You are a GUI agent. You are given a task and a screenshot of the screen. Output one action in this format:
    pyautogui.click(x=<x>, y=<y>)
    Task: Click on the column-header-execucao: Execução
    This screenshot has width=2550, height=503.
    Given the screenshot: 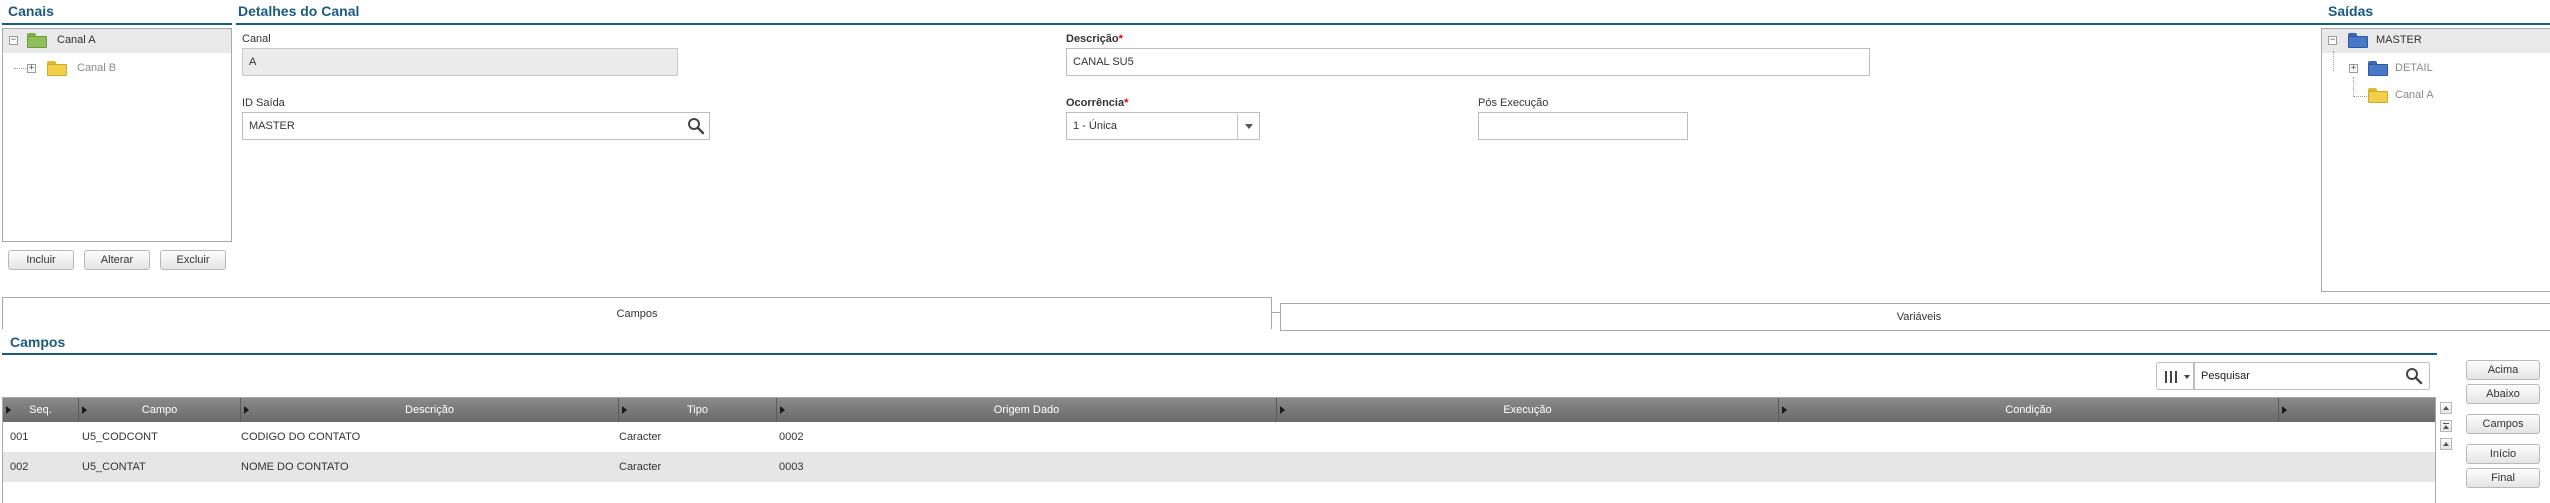 What is the action you would take?
    pyautogui.click(x=1528, y=410)
    